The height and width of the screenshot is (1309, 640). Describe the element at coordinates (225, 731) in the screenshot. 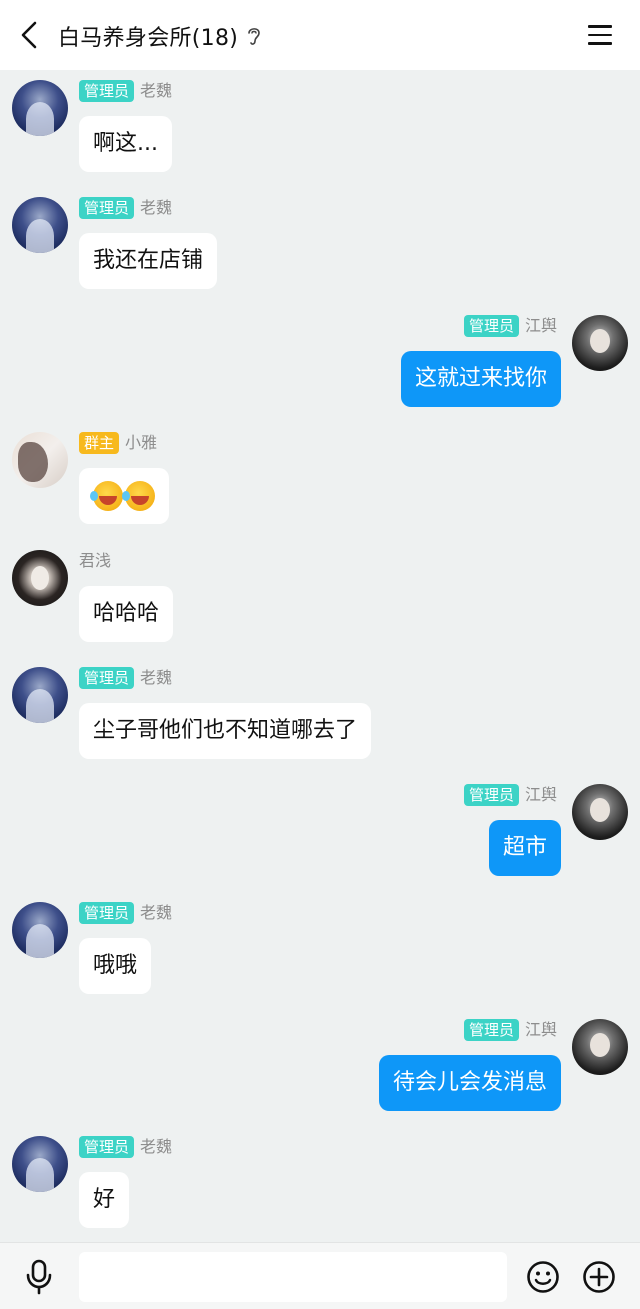

I see `message-bubble: 尘子哥他们也不知道哪去了` at that location.